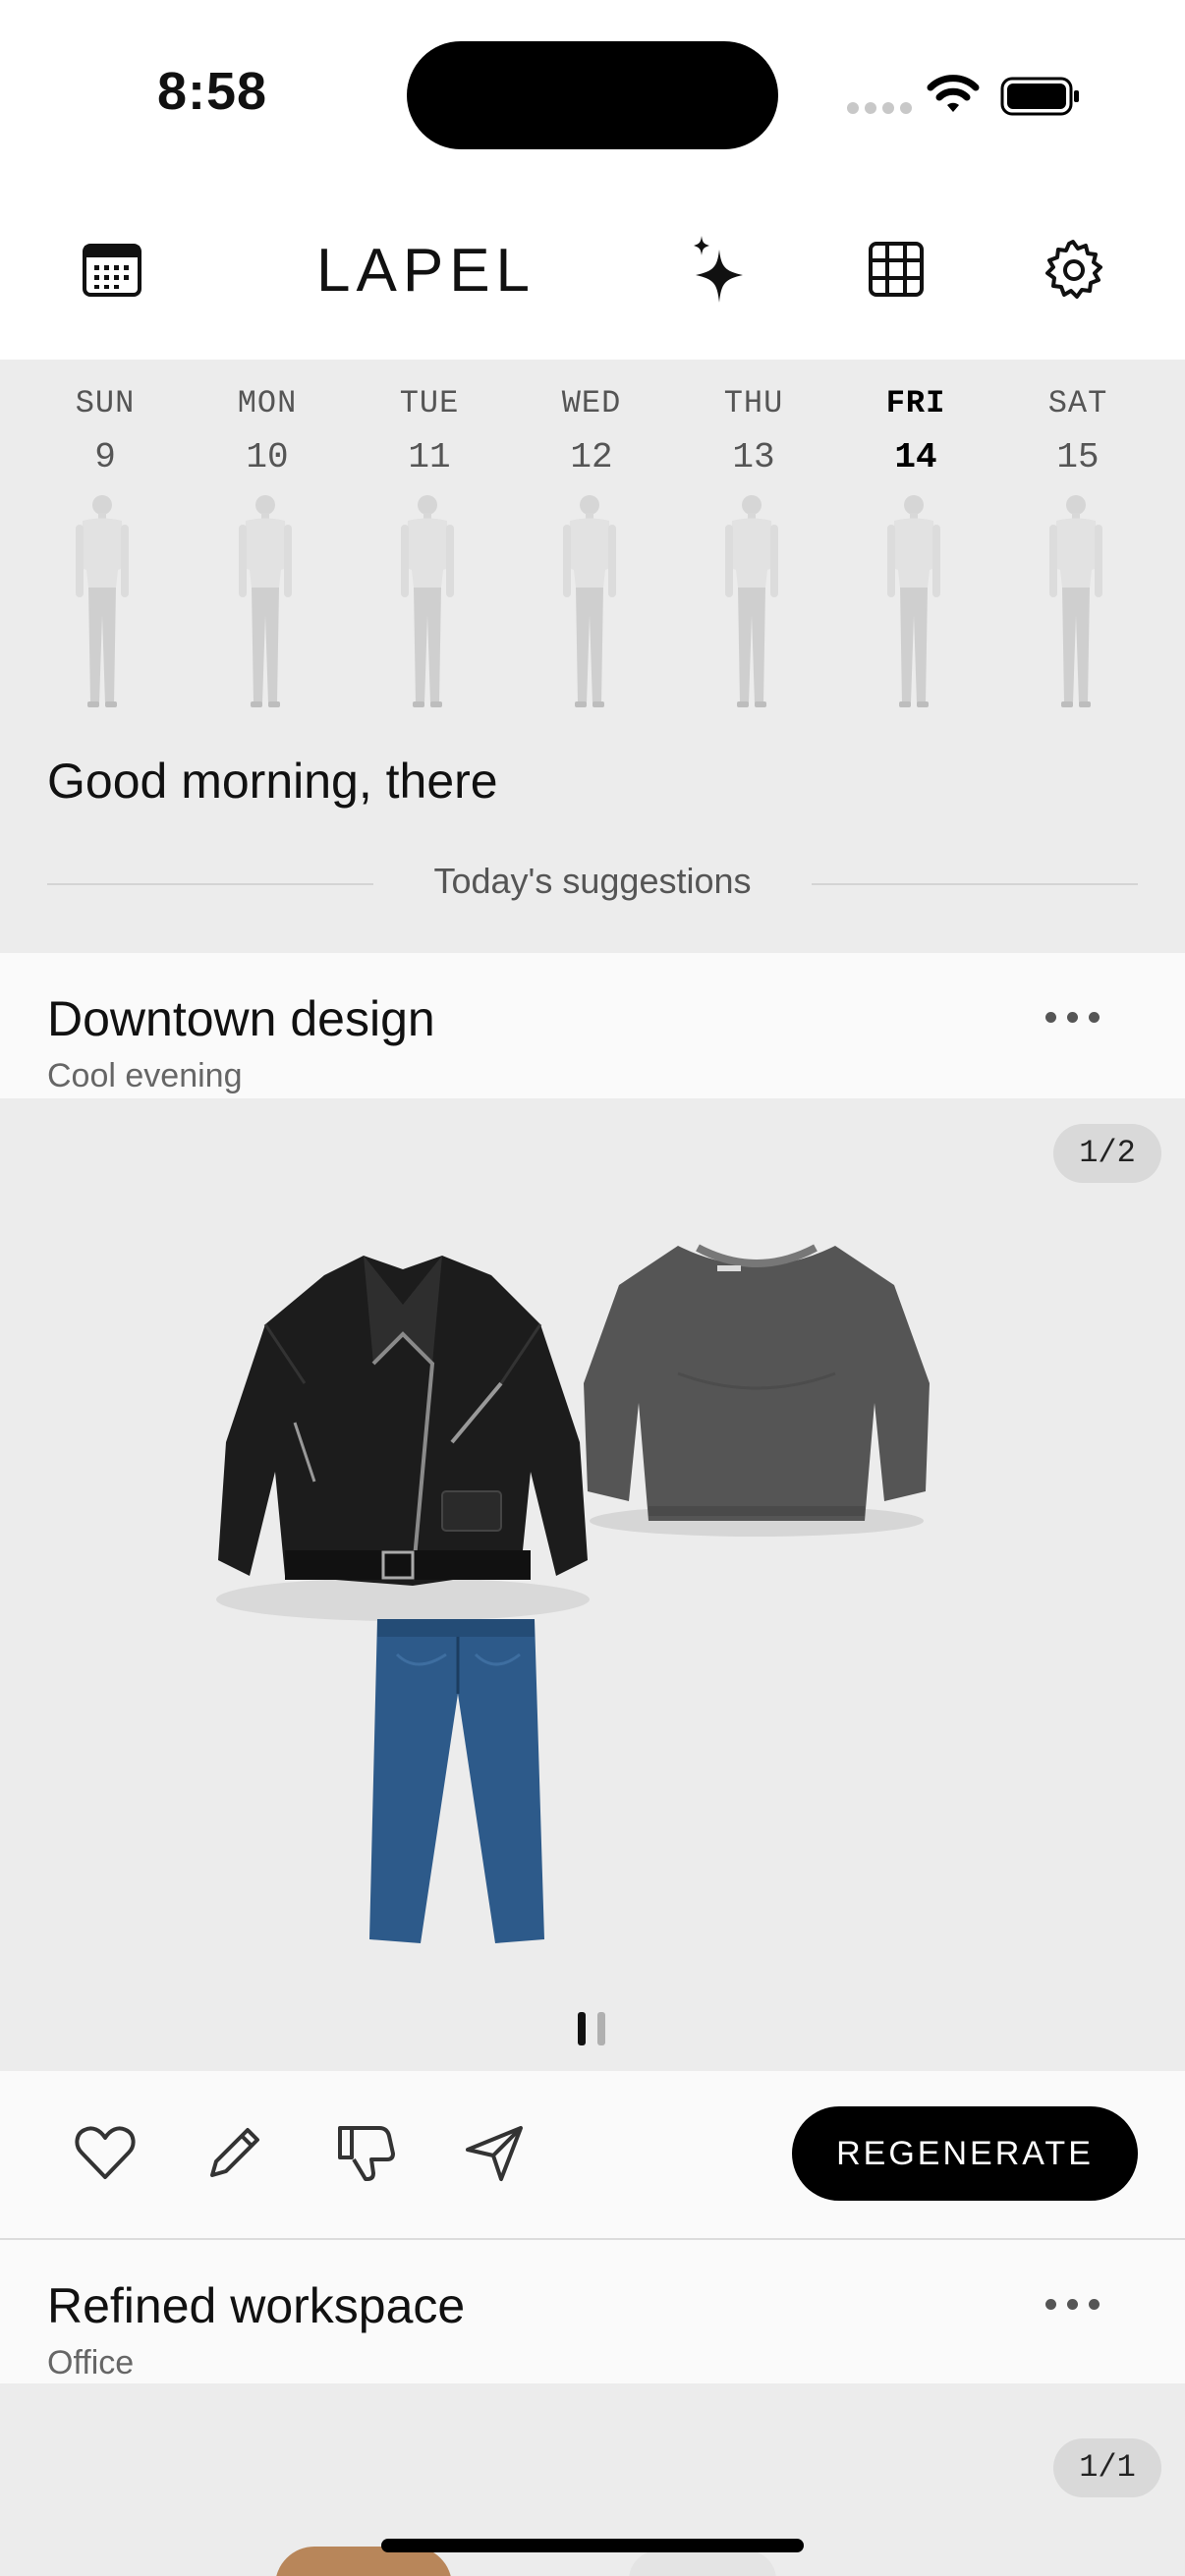 The height and width of the screenshot is (2576, 1185). I want to click on battery-icon, so click(1040, 96).